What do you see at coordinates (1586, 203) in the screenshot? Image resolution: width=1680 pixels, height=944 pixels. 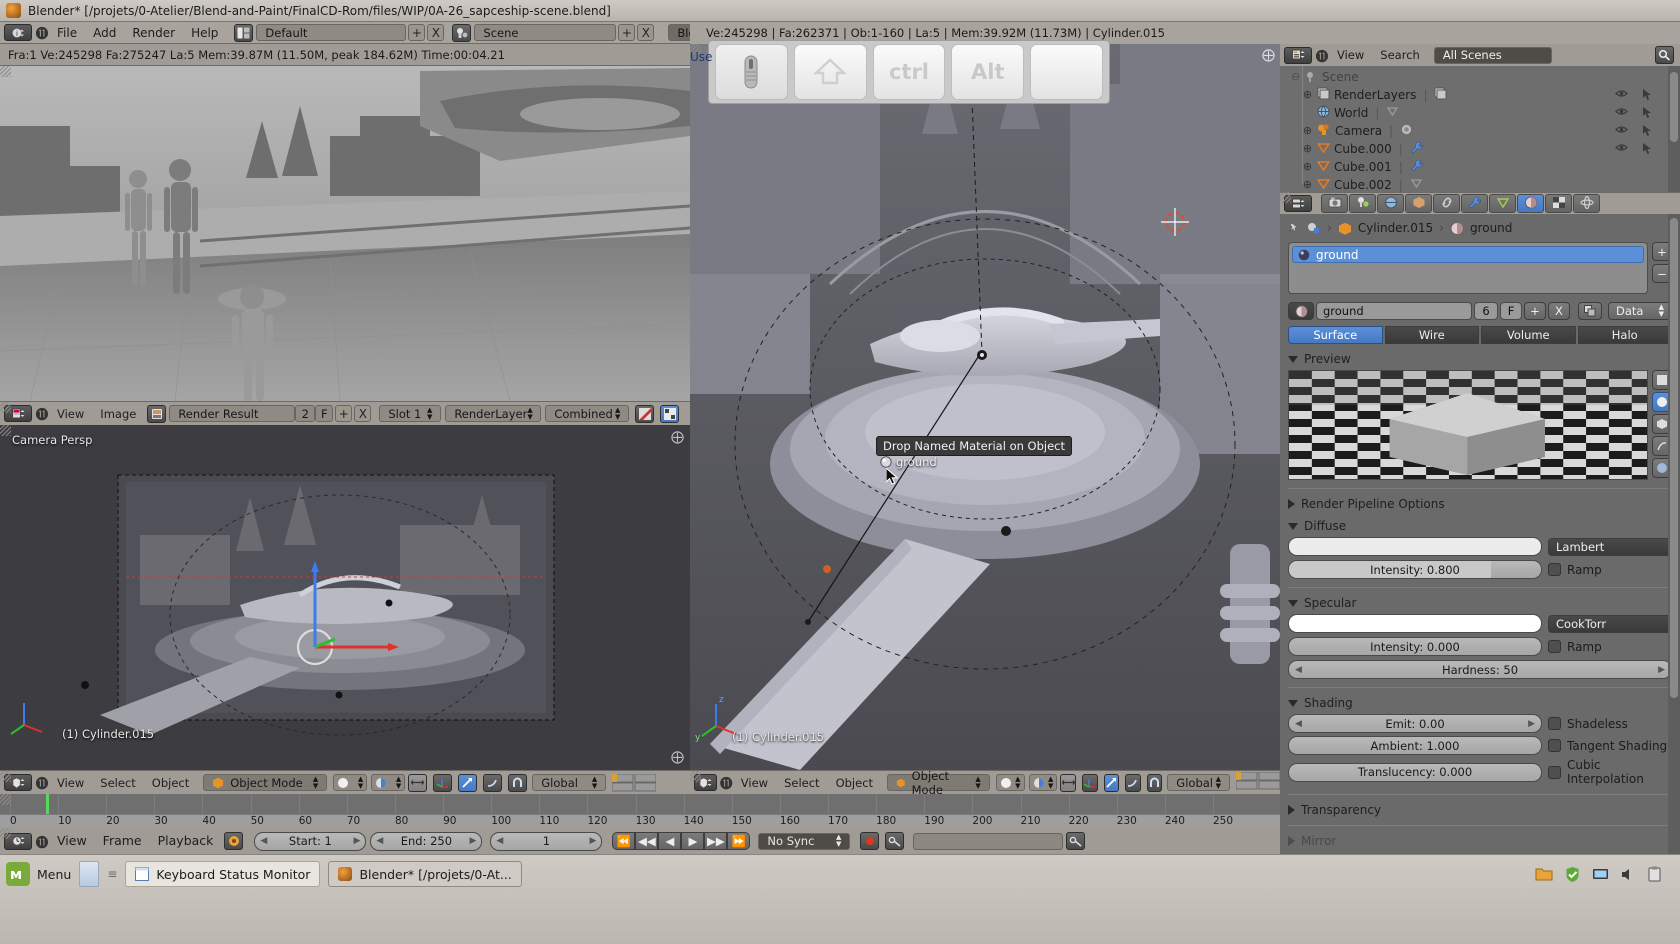 I see `physics-tab` at bounding box center [1586, 203].